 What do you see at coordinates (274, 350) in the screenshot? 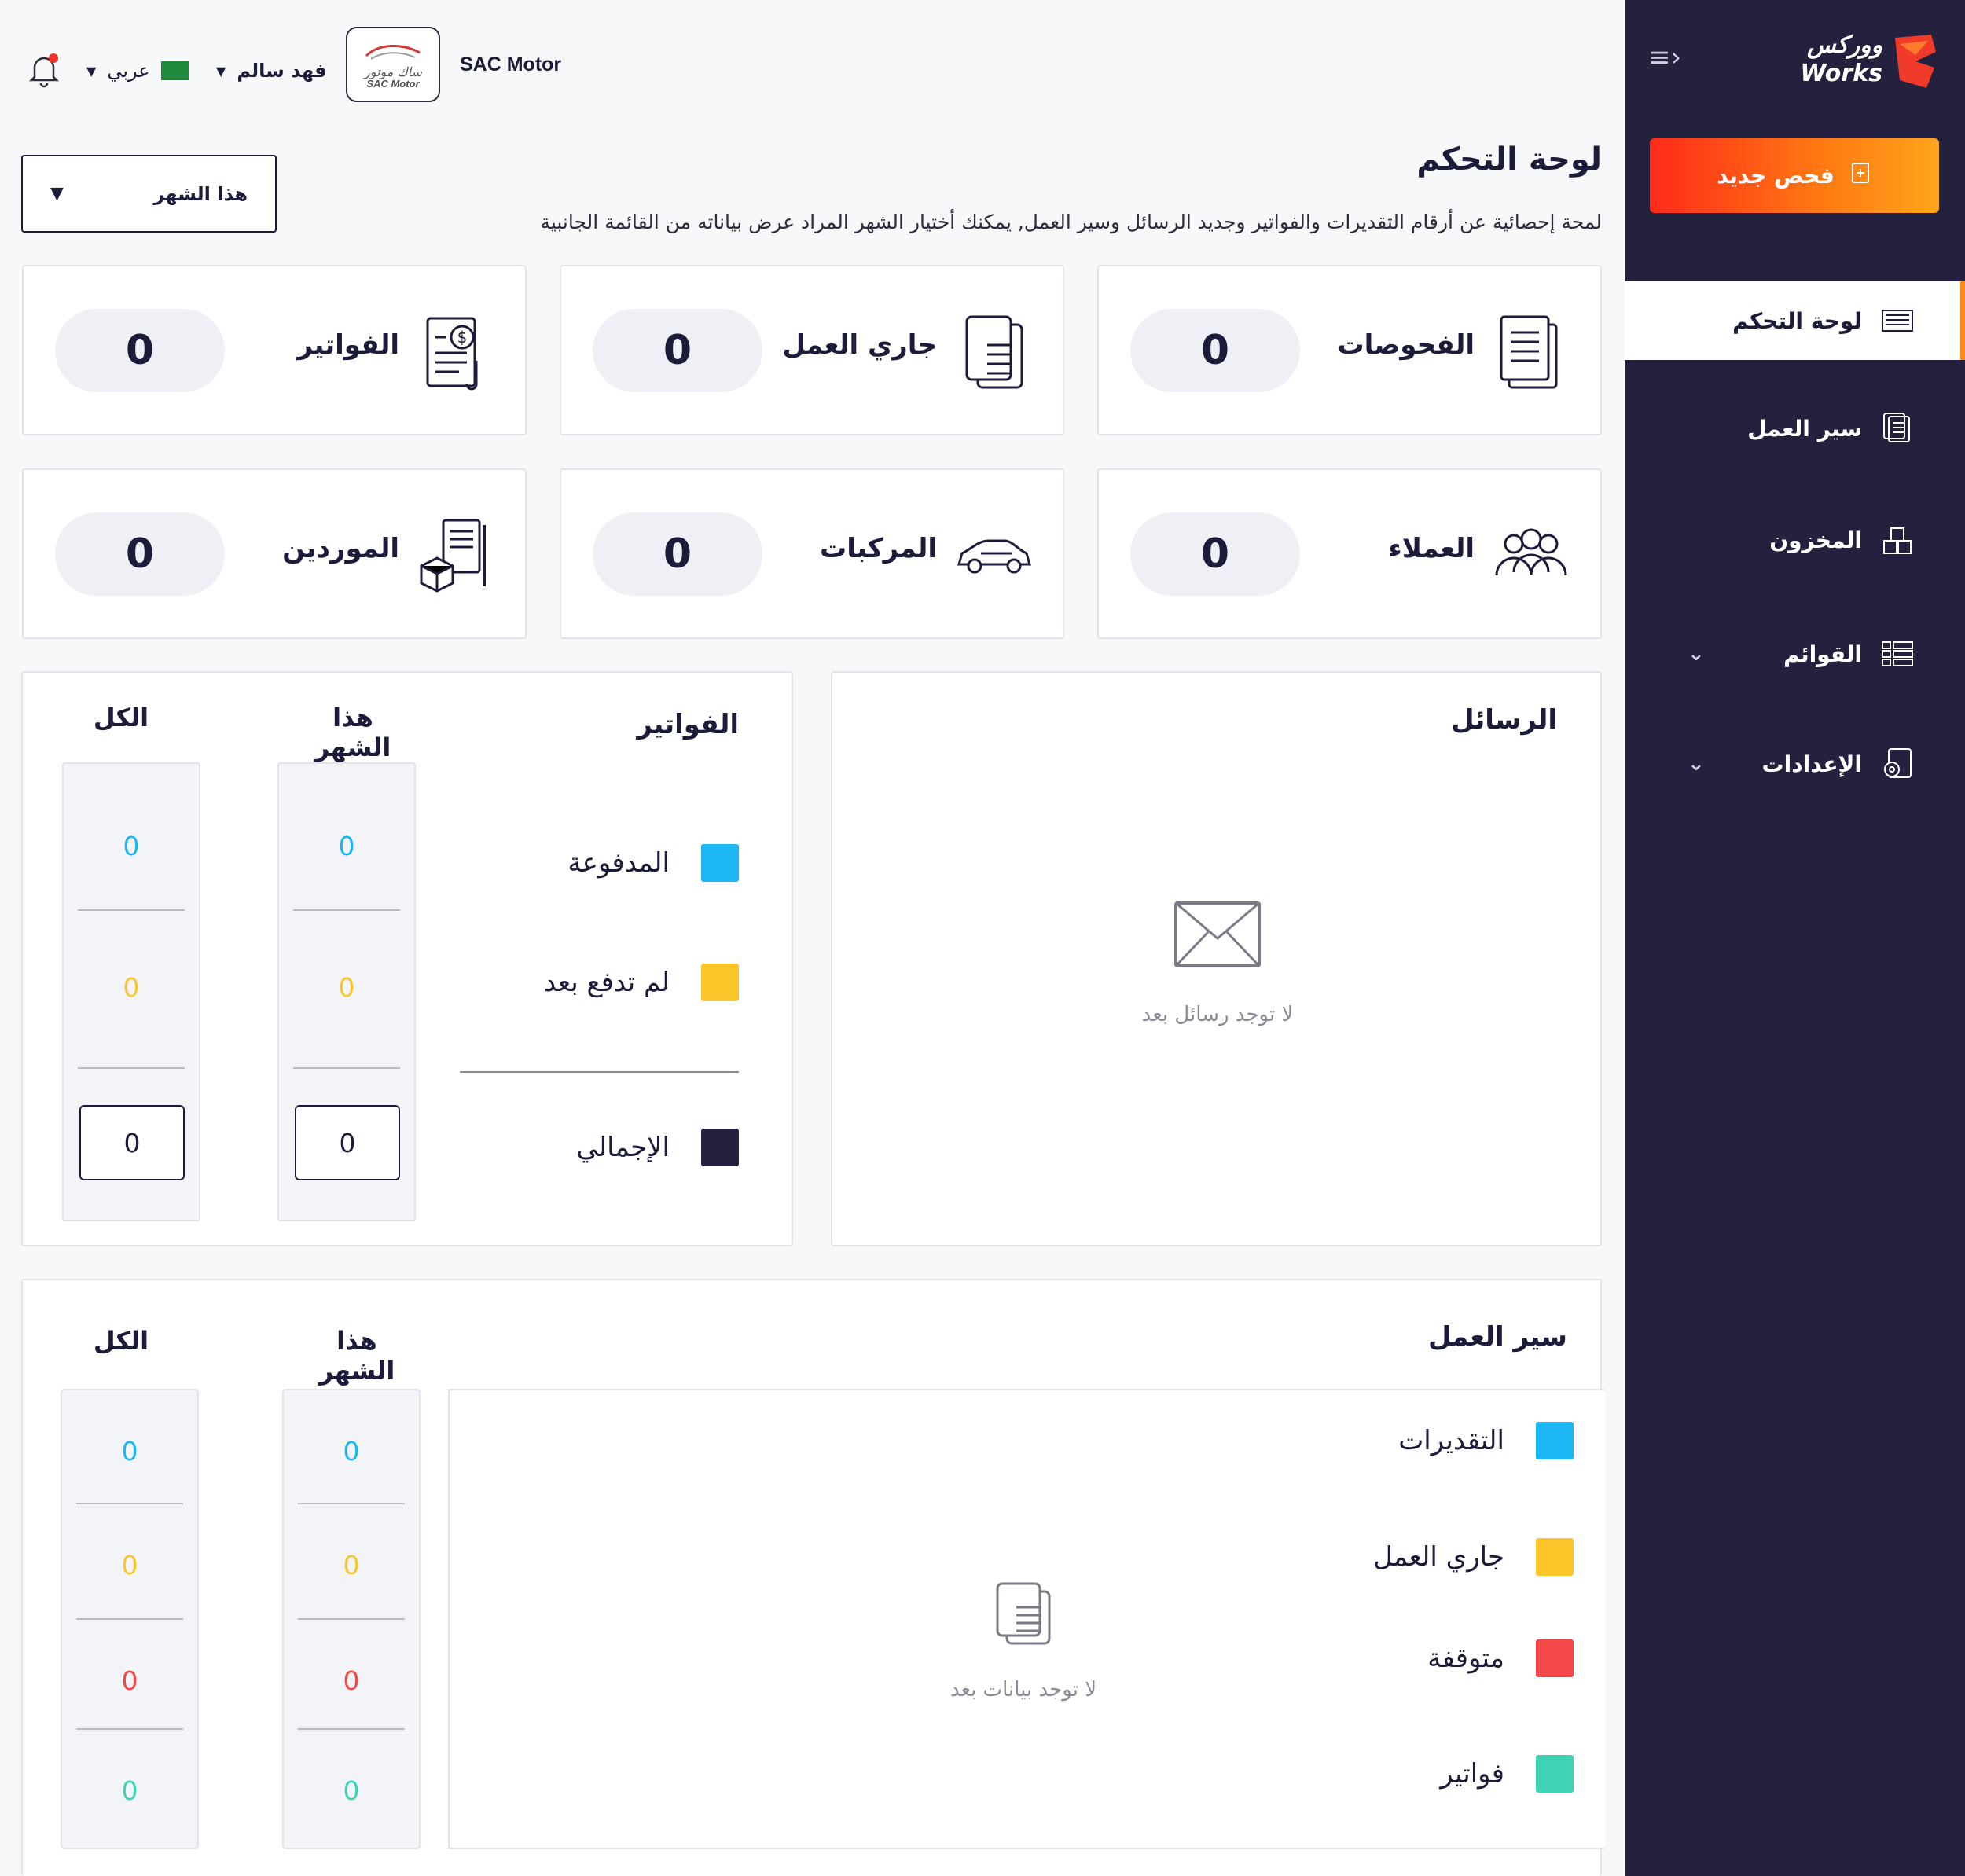
I see `stat-card-invoices: $ الفواتير 0` at bounding box center [274, 350].